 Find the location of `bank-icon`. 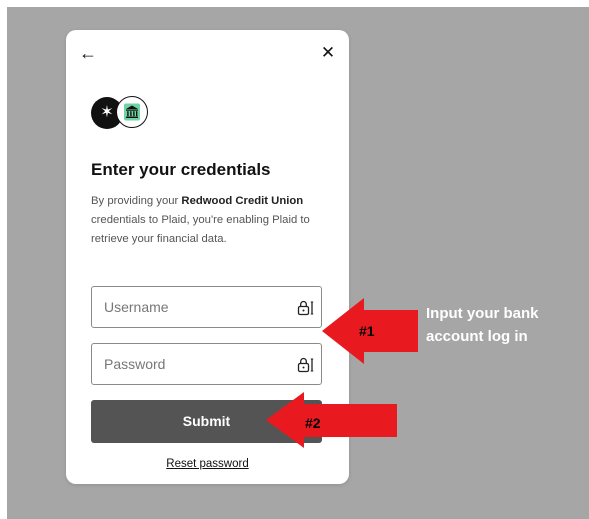

bank-icon is located at coordinates (132, 112).